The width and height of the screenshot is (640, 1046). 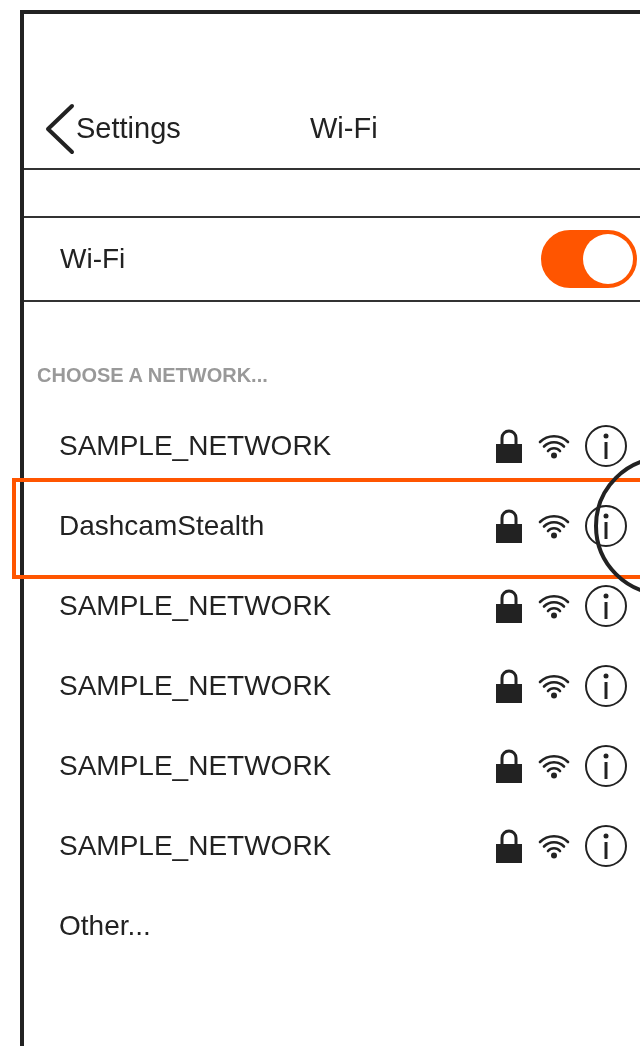 What do you see at coordinates (60, 129) in the screenshot?
I see `chevron-left-icon` at bounding box center [60, 129].